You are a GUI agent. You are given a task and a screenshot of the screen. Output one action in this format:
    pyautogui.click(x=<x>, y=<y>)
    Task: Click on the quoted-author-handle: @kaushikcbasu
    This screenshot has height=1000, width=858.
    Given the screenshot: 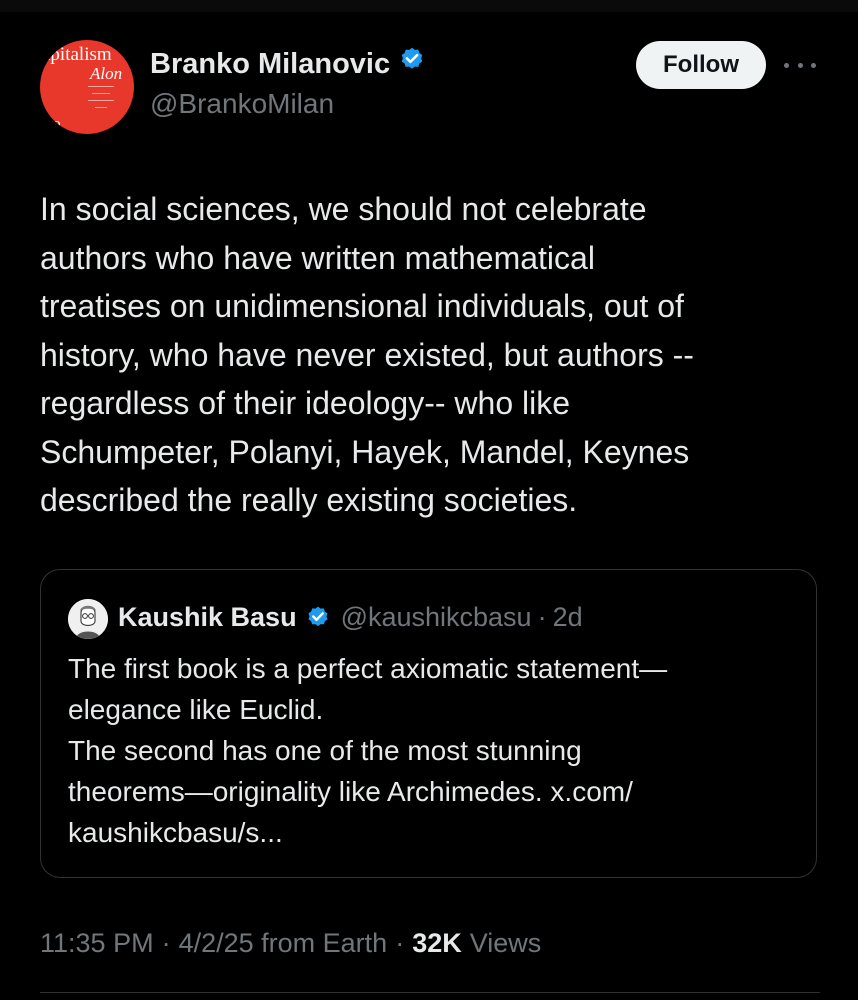 What is the action you would take?
    pyautogui.click(x=436, y=617)
    